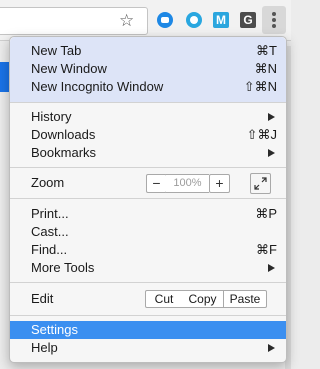 The image size is (320, 369). I want to click on zoom-label: Zoom, so click(48, 182).